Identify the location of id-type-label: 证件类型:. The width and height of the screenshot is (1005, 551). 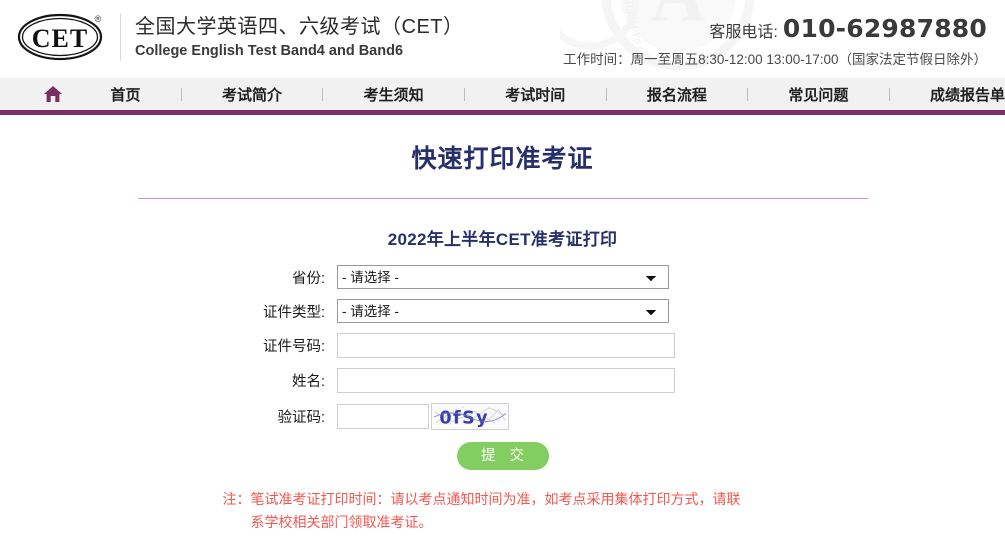
(293, 312).